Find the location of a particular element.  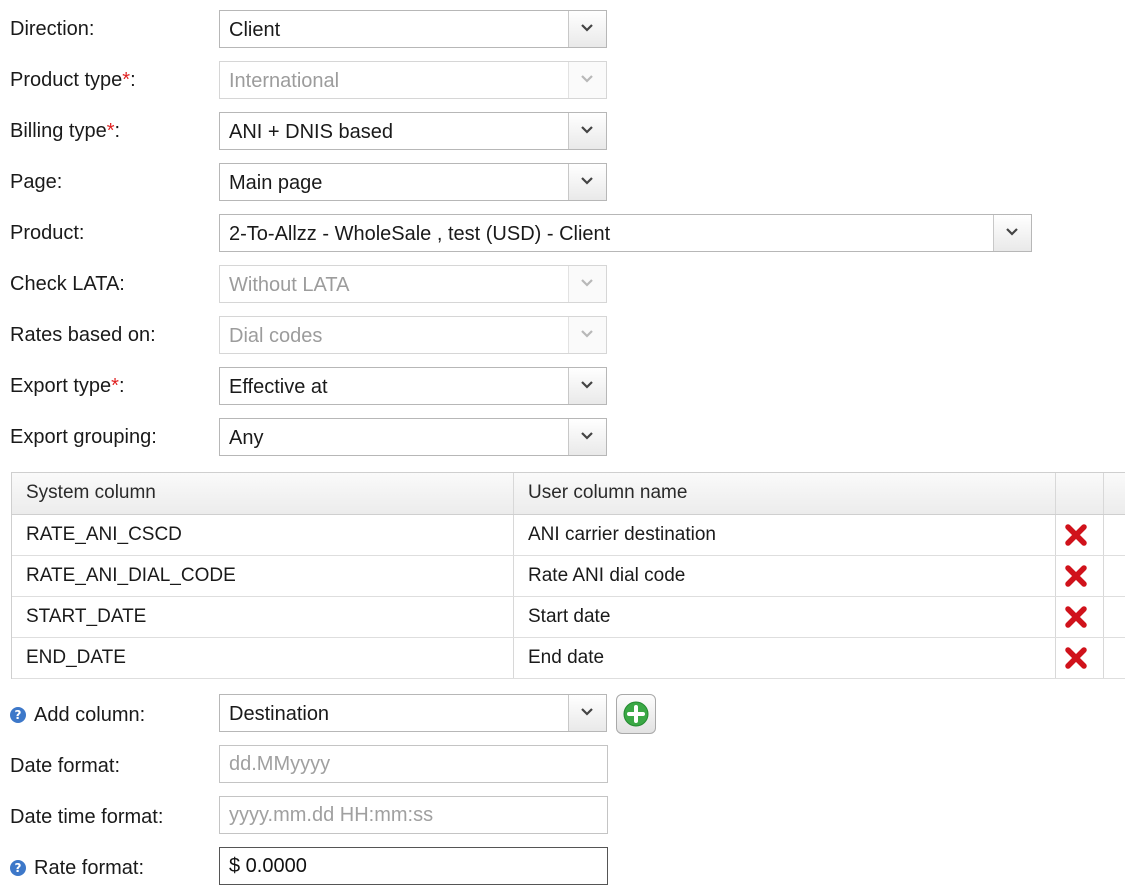

date-format-input is located at coordinates (413, 764).